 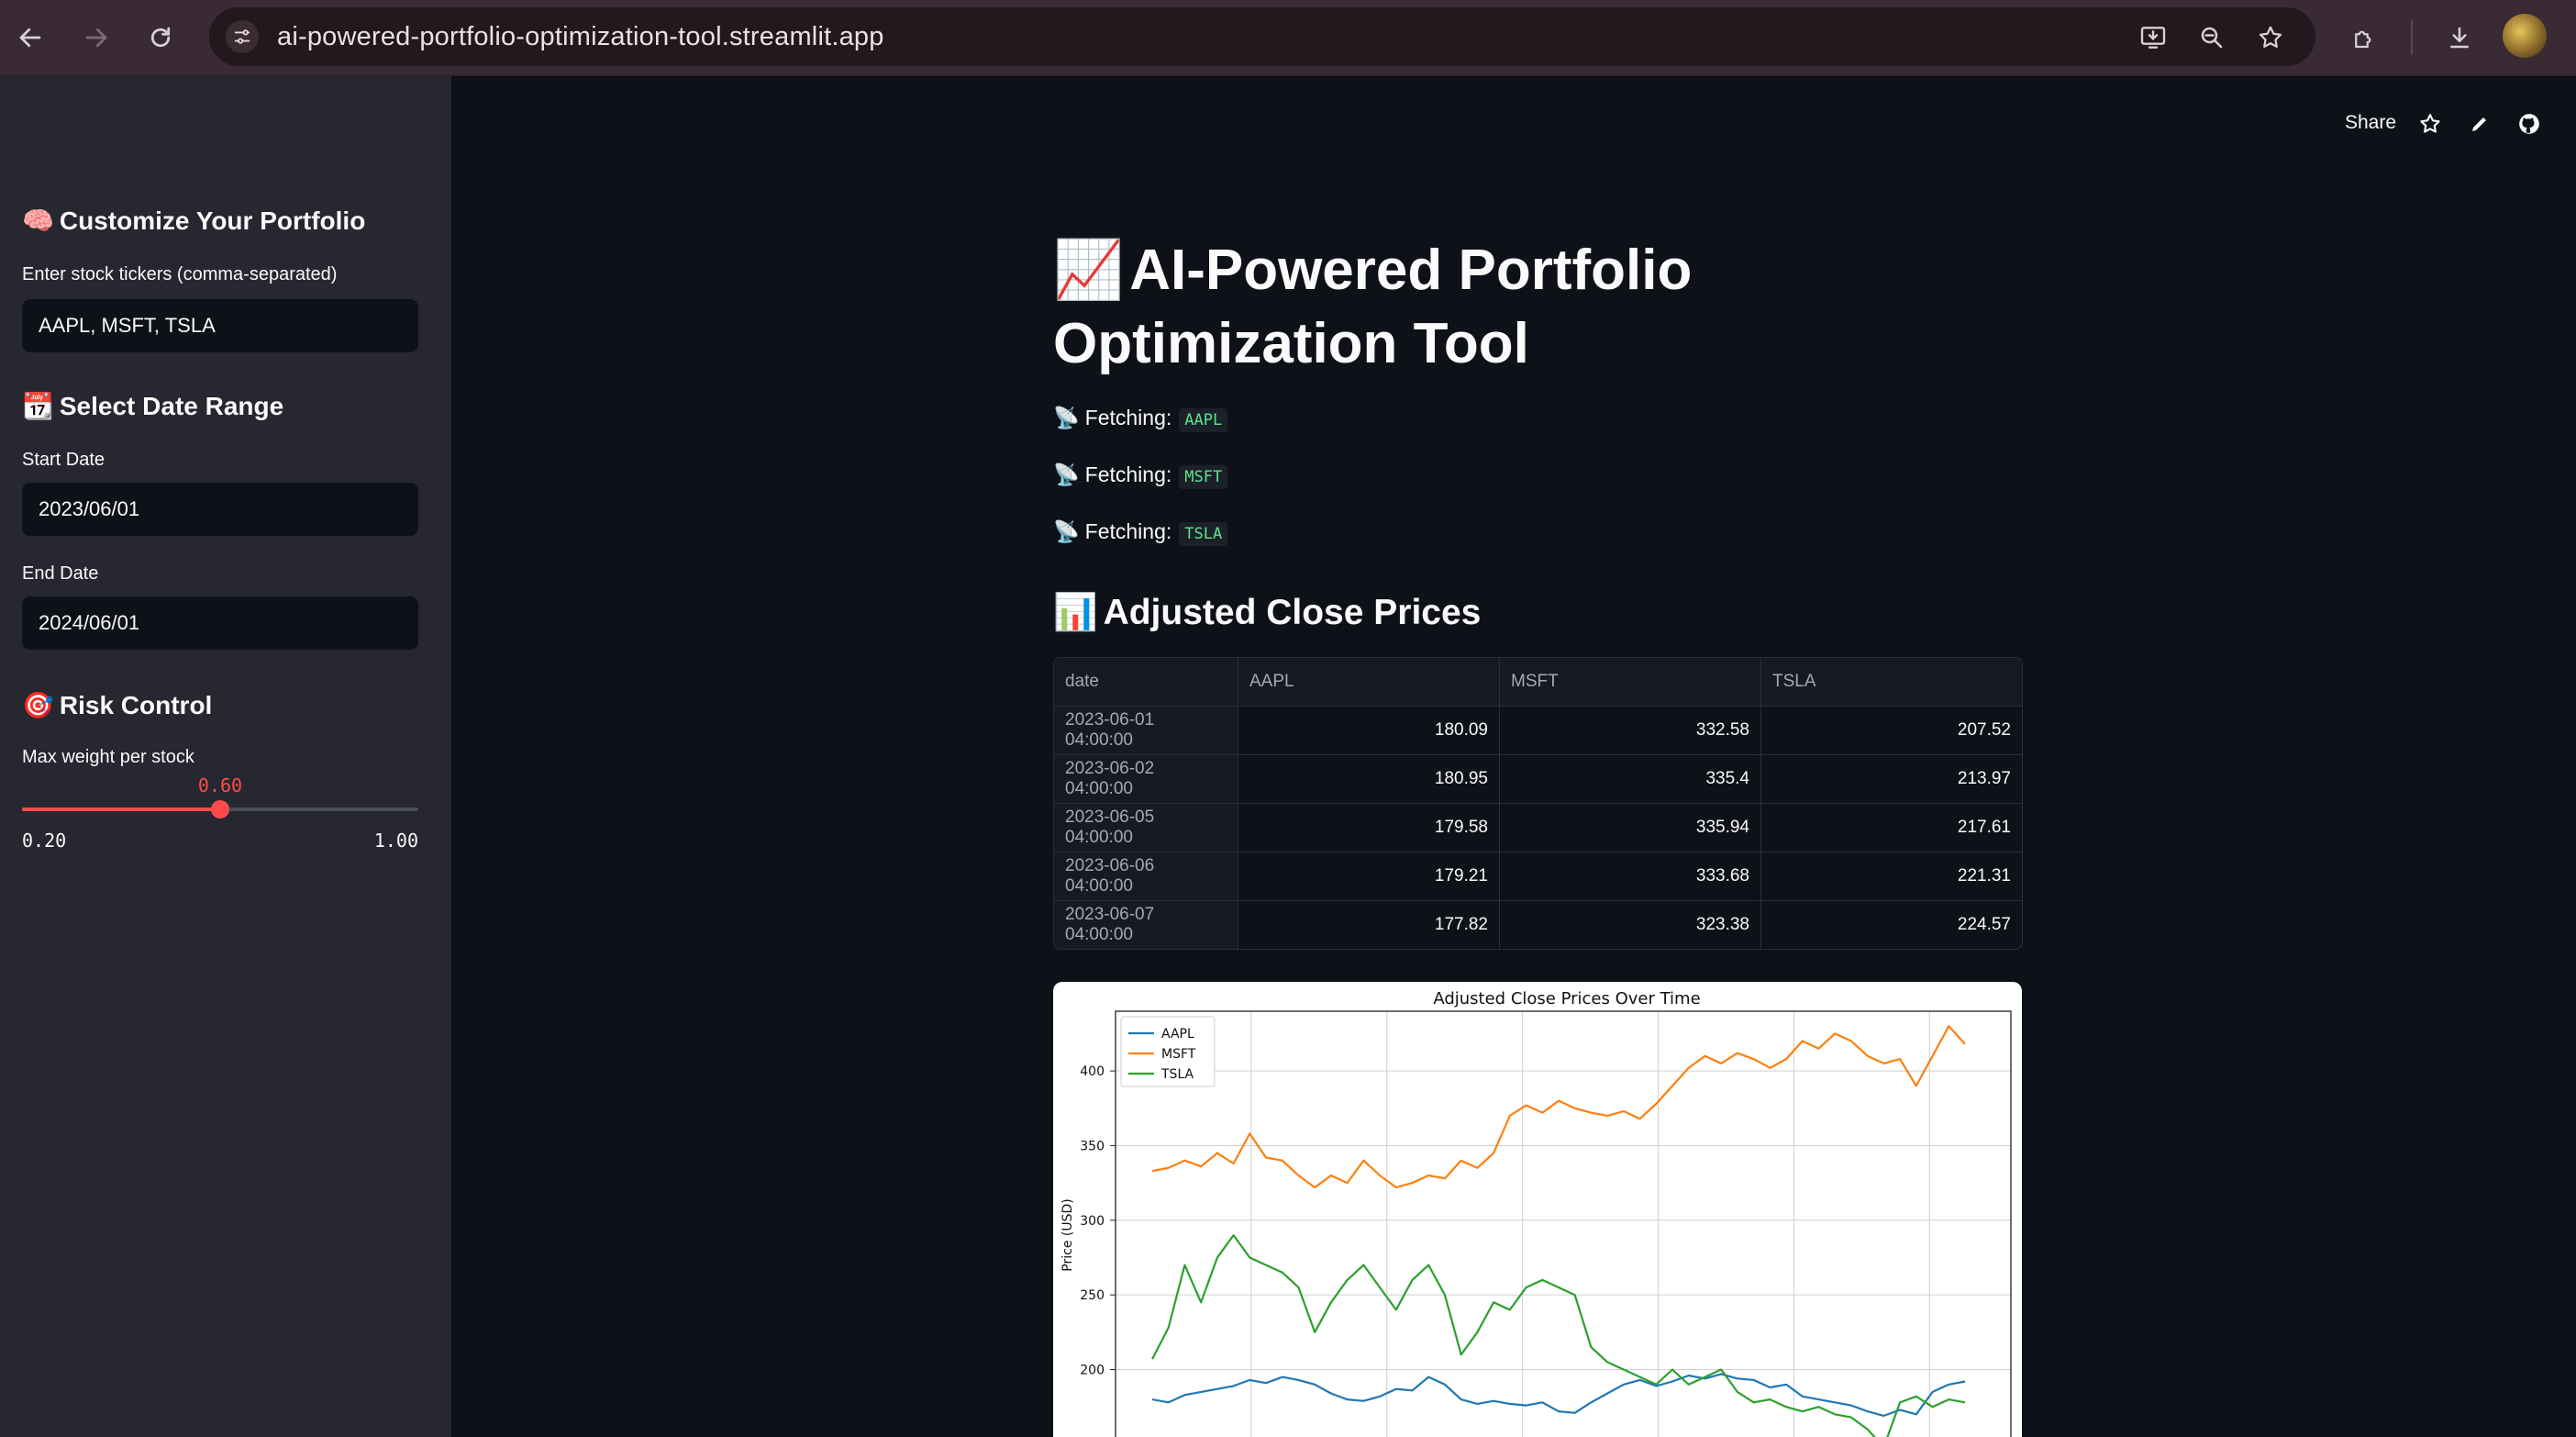 I want to click on extensions-icon, so click(x=2364, y=38).